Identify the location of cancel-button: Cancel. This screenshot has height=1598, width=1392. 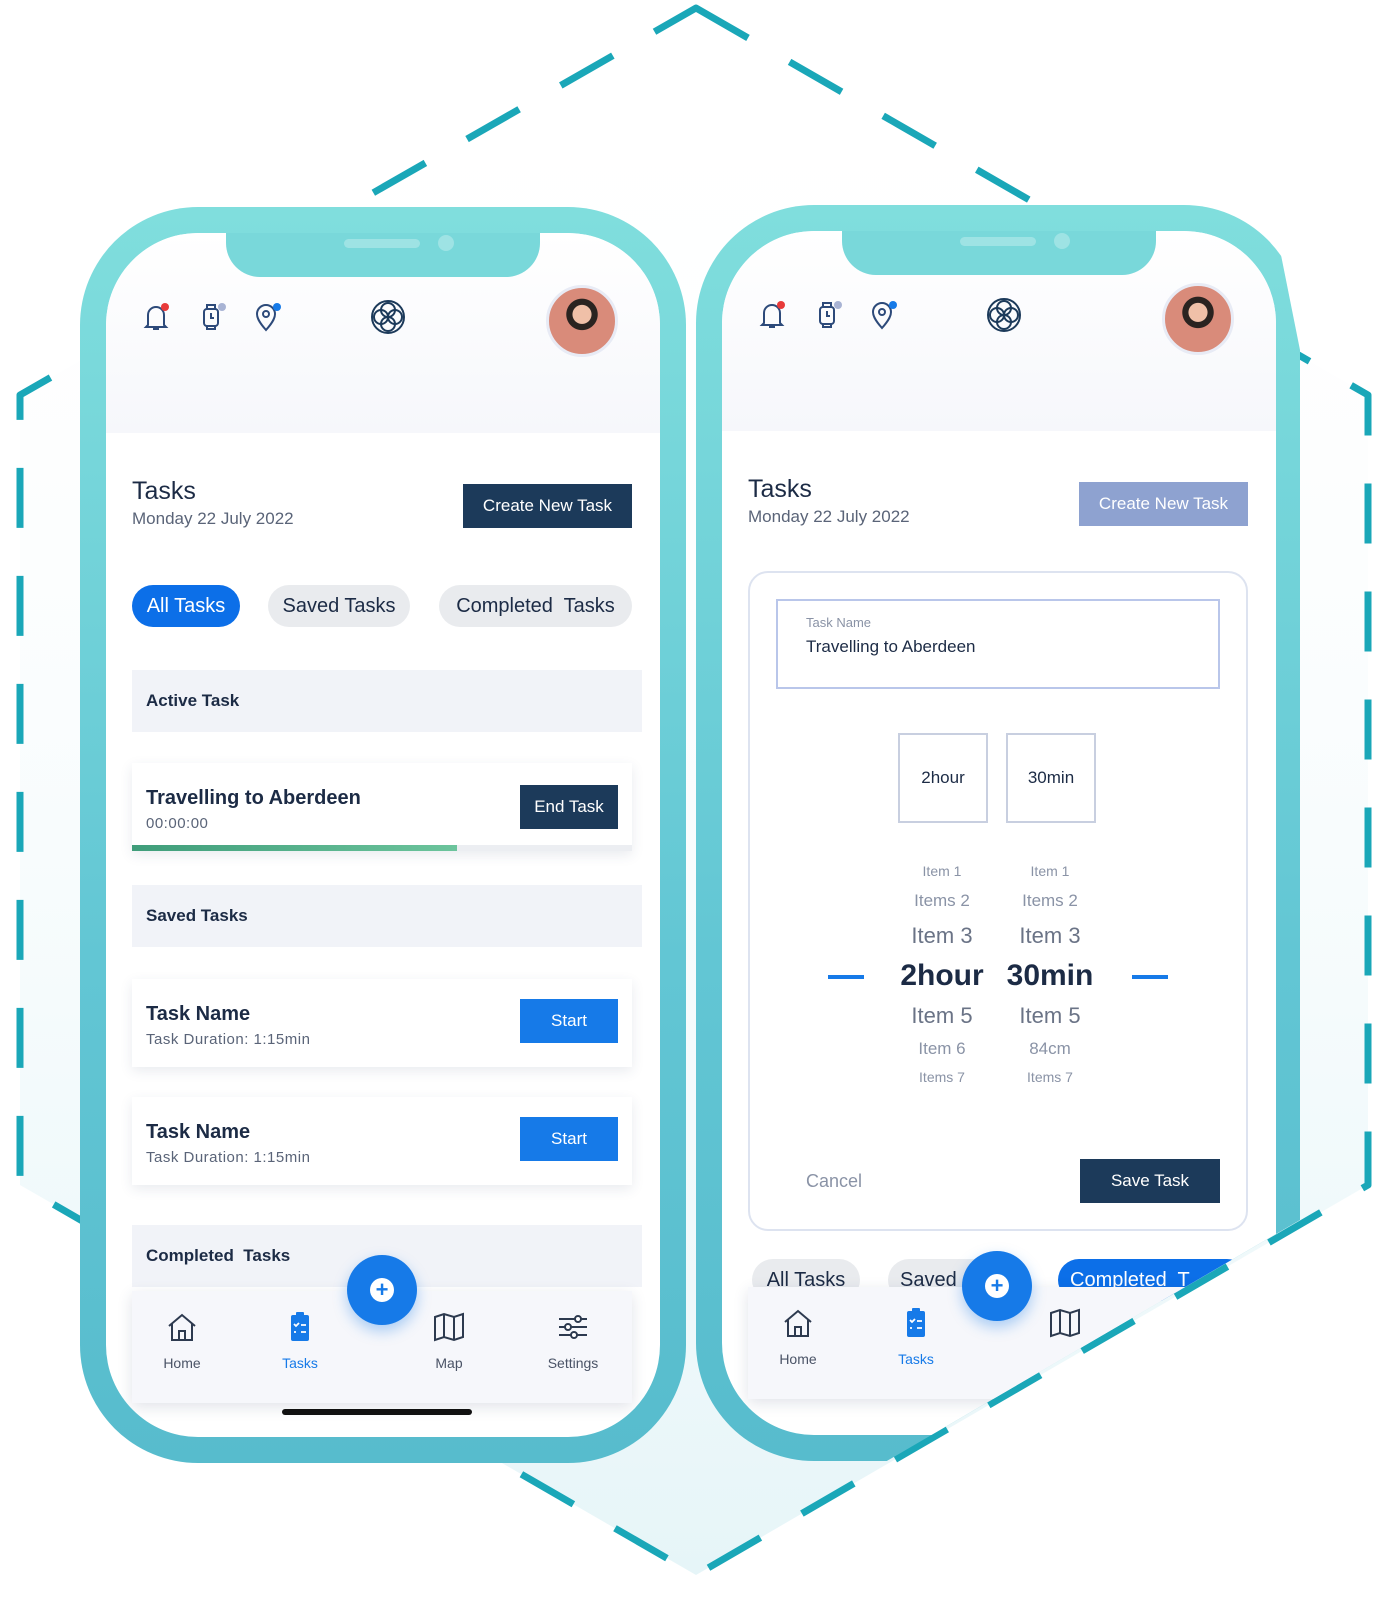
(834, 1181).